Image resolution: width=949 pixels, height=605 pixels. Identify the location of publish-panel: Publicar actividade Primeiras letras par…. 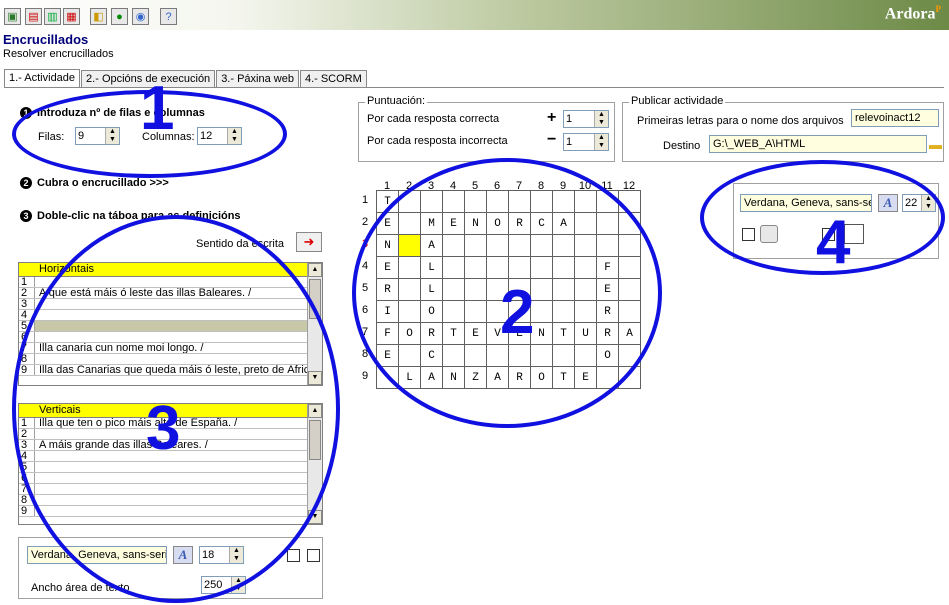
(783, 128).